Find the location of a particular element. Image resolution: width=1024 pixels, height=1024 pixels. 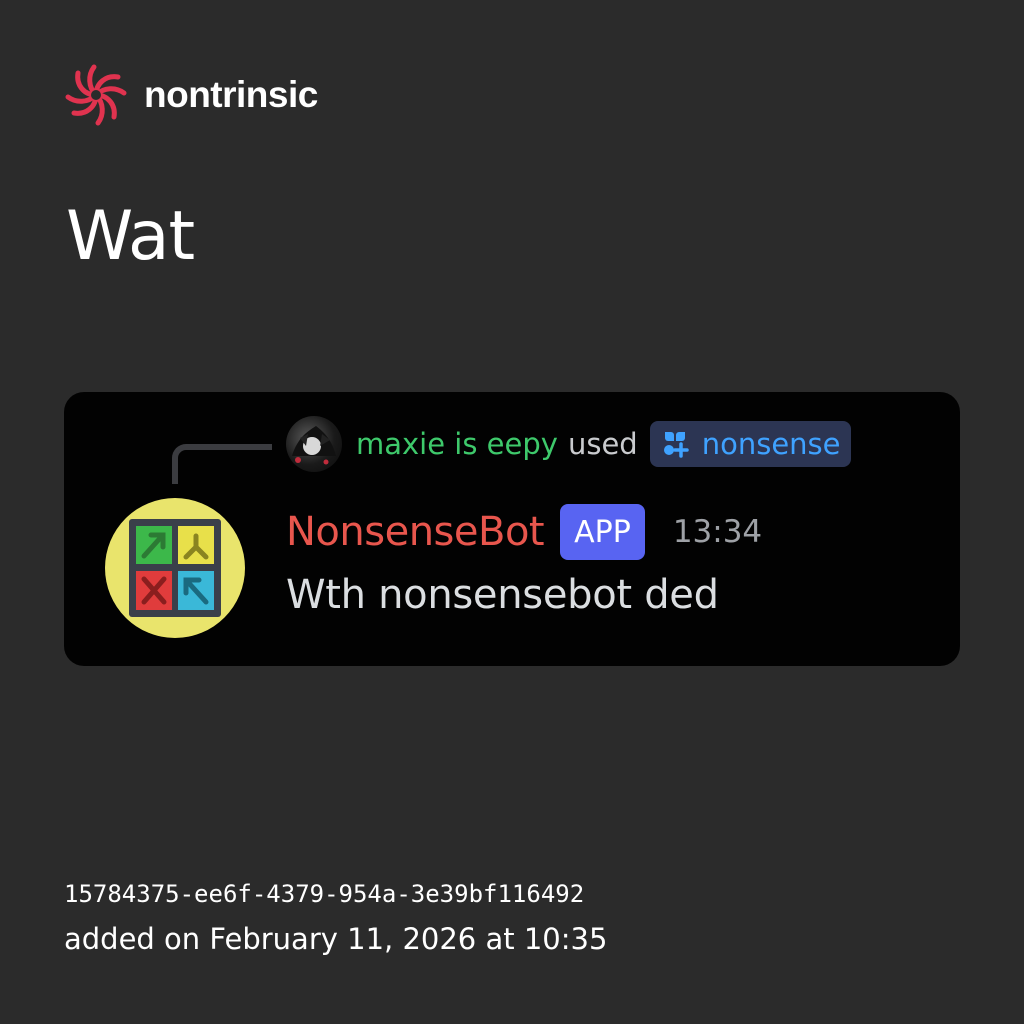

command-name: nonsense is located at coordinates (771, 444).